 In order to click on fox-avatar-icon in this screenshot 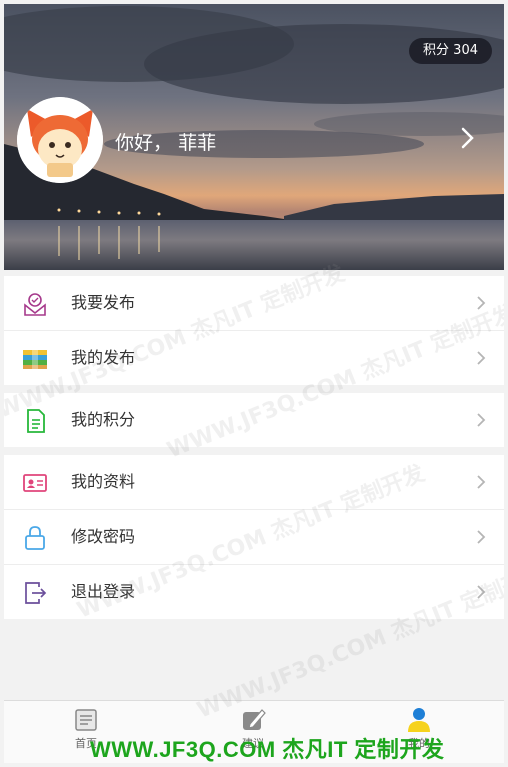, I will do `click(60, 140)`.